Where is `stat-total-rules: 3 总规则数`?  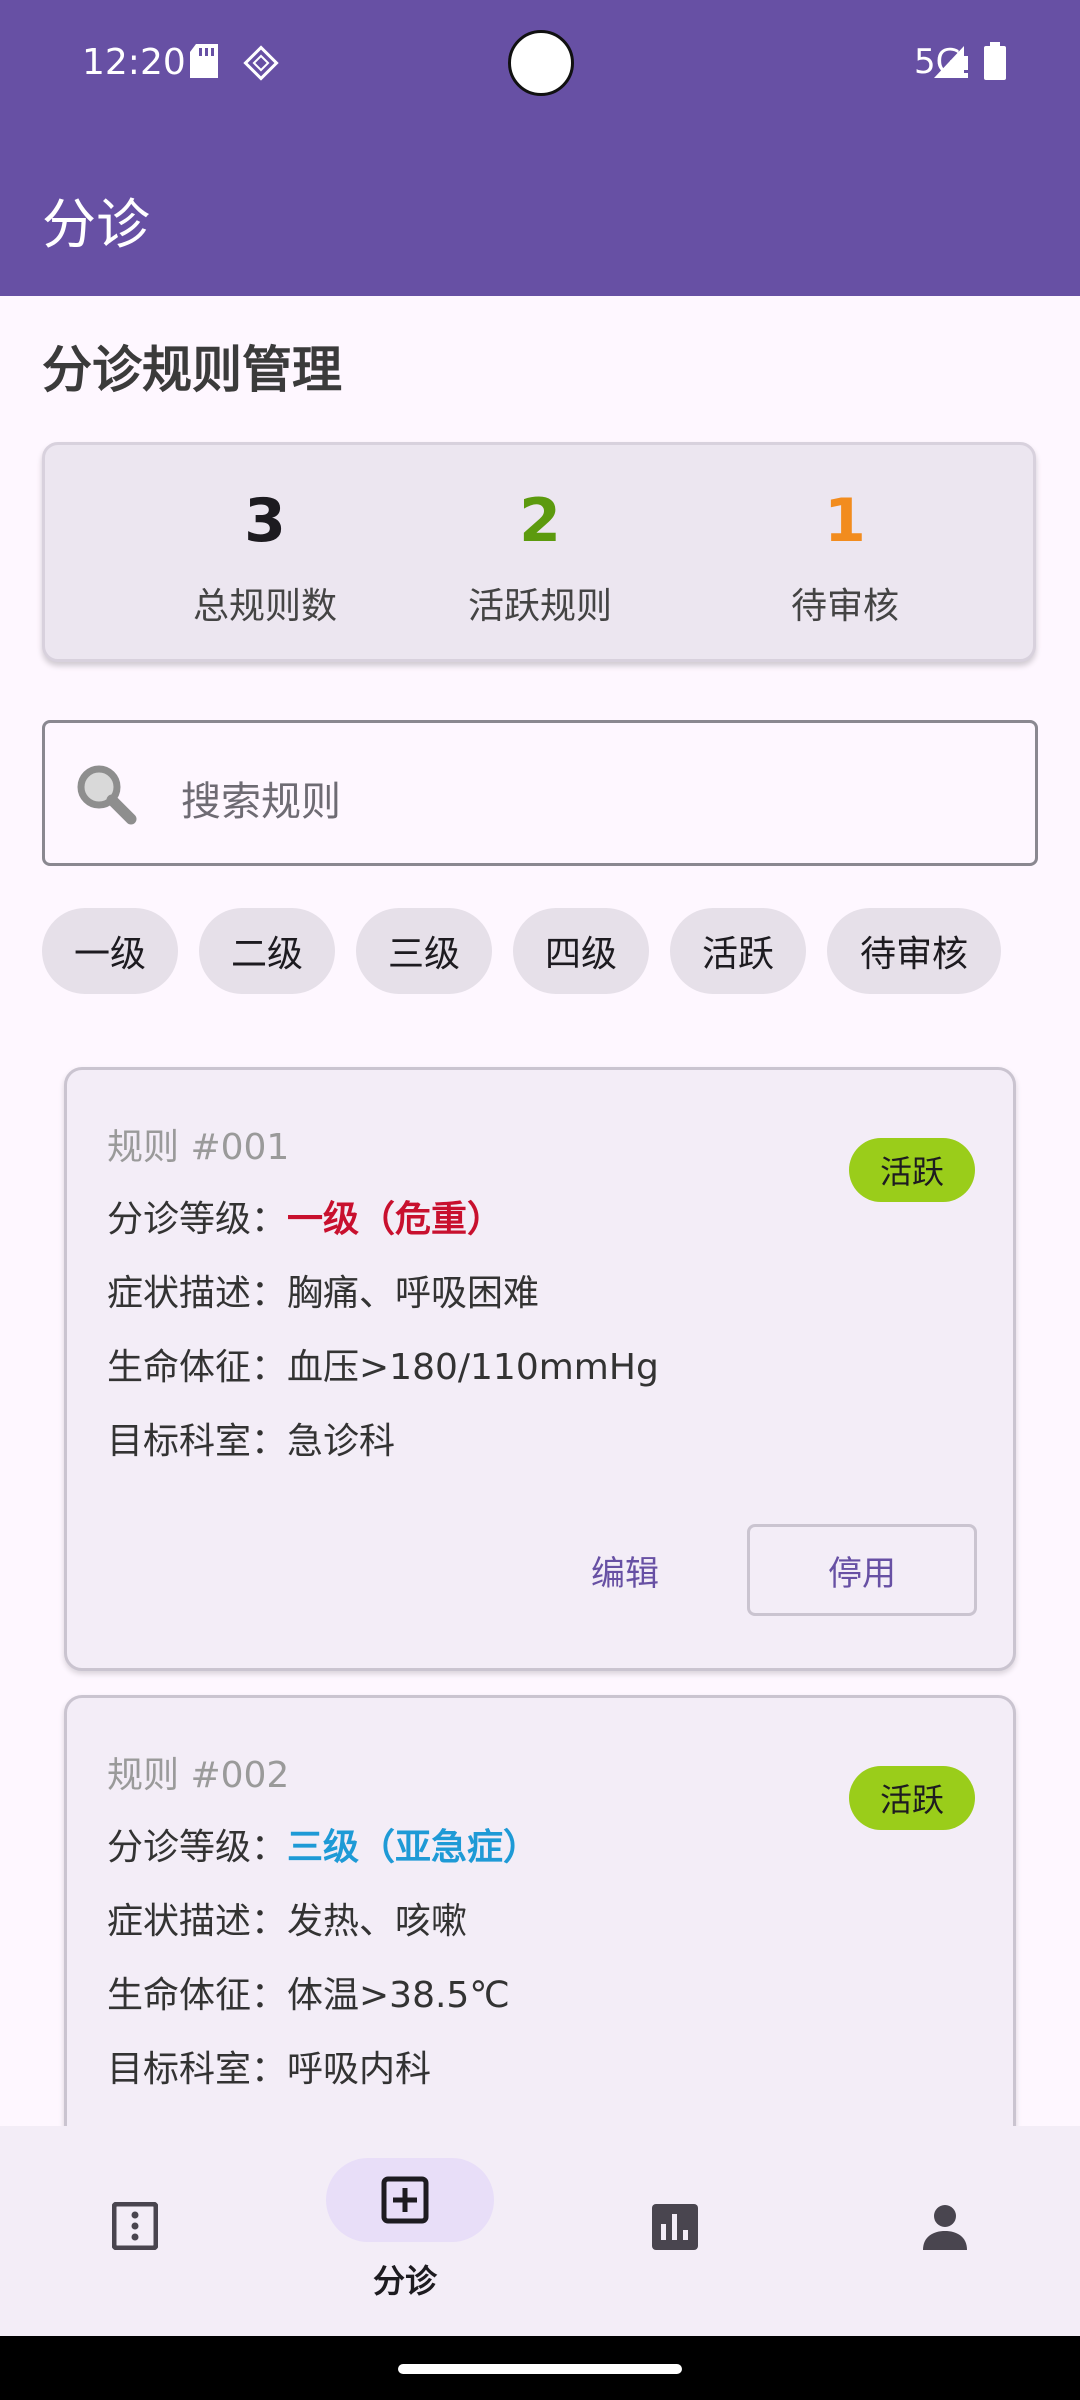
stat-total-rules: 3 总规则数 is located at coordinates (265, 560).